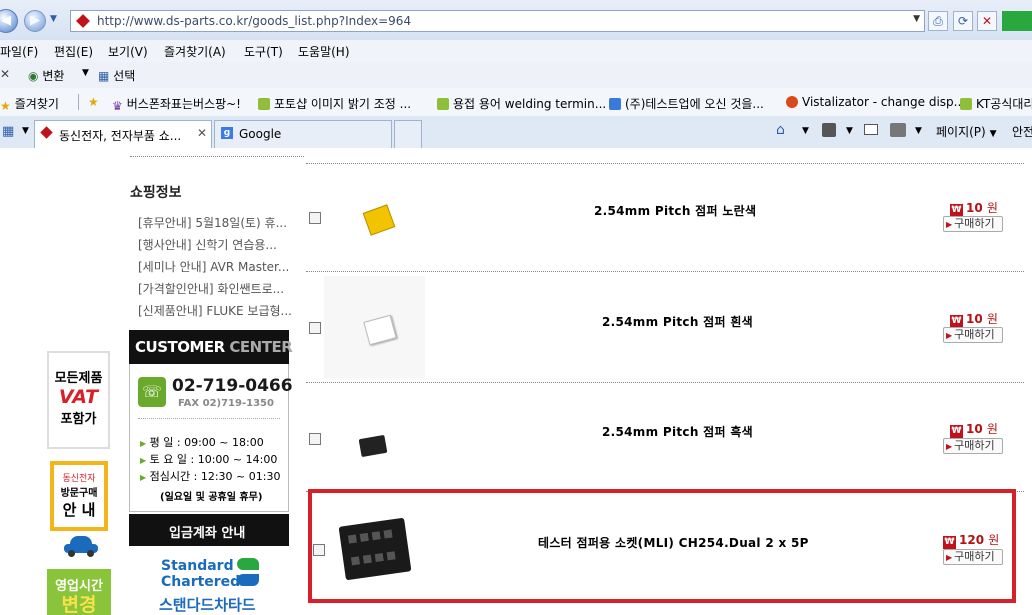  Describe the element at coordinates (916, 19) in the screenshot. I see `address-dropdown-icon: ▼` at that location.